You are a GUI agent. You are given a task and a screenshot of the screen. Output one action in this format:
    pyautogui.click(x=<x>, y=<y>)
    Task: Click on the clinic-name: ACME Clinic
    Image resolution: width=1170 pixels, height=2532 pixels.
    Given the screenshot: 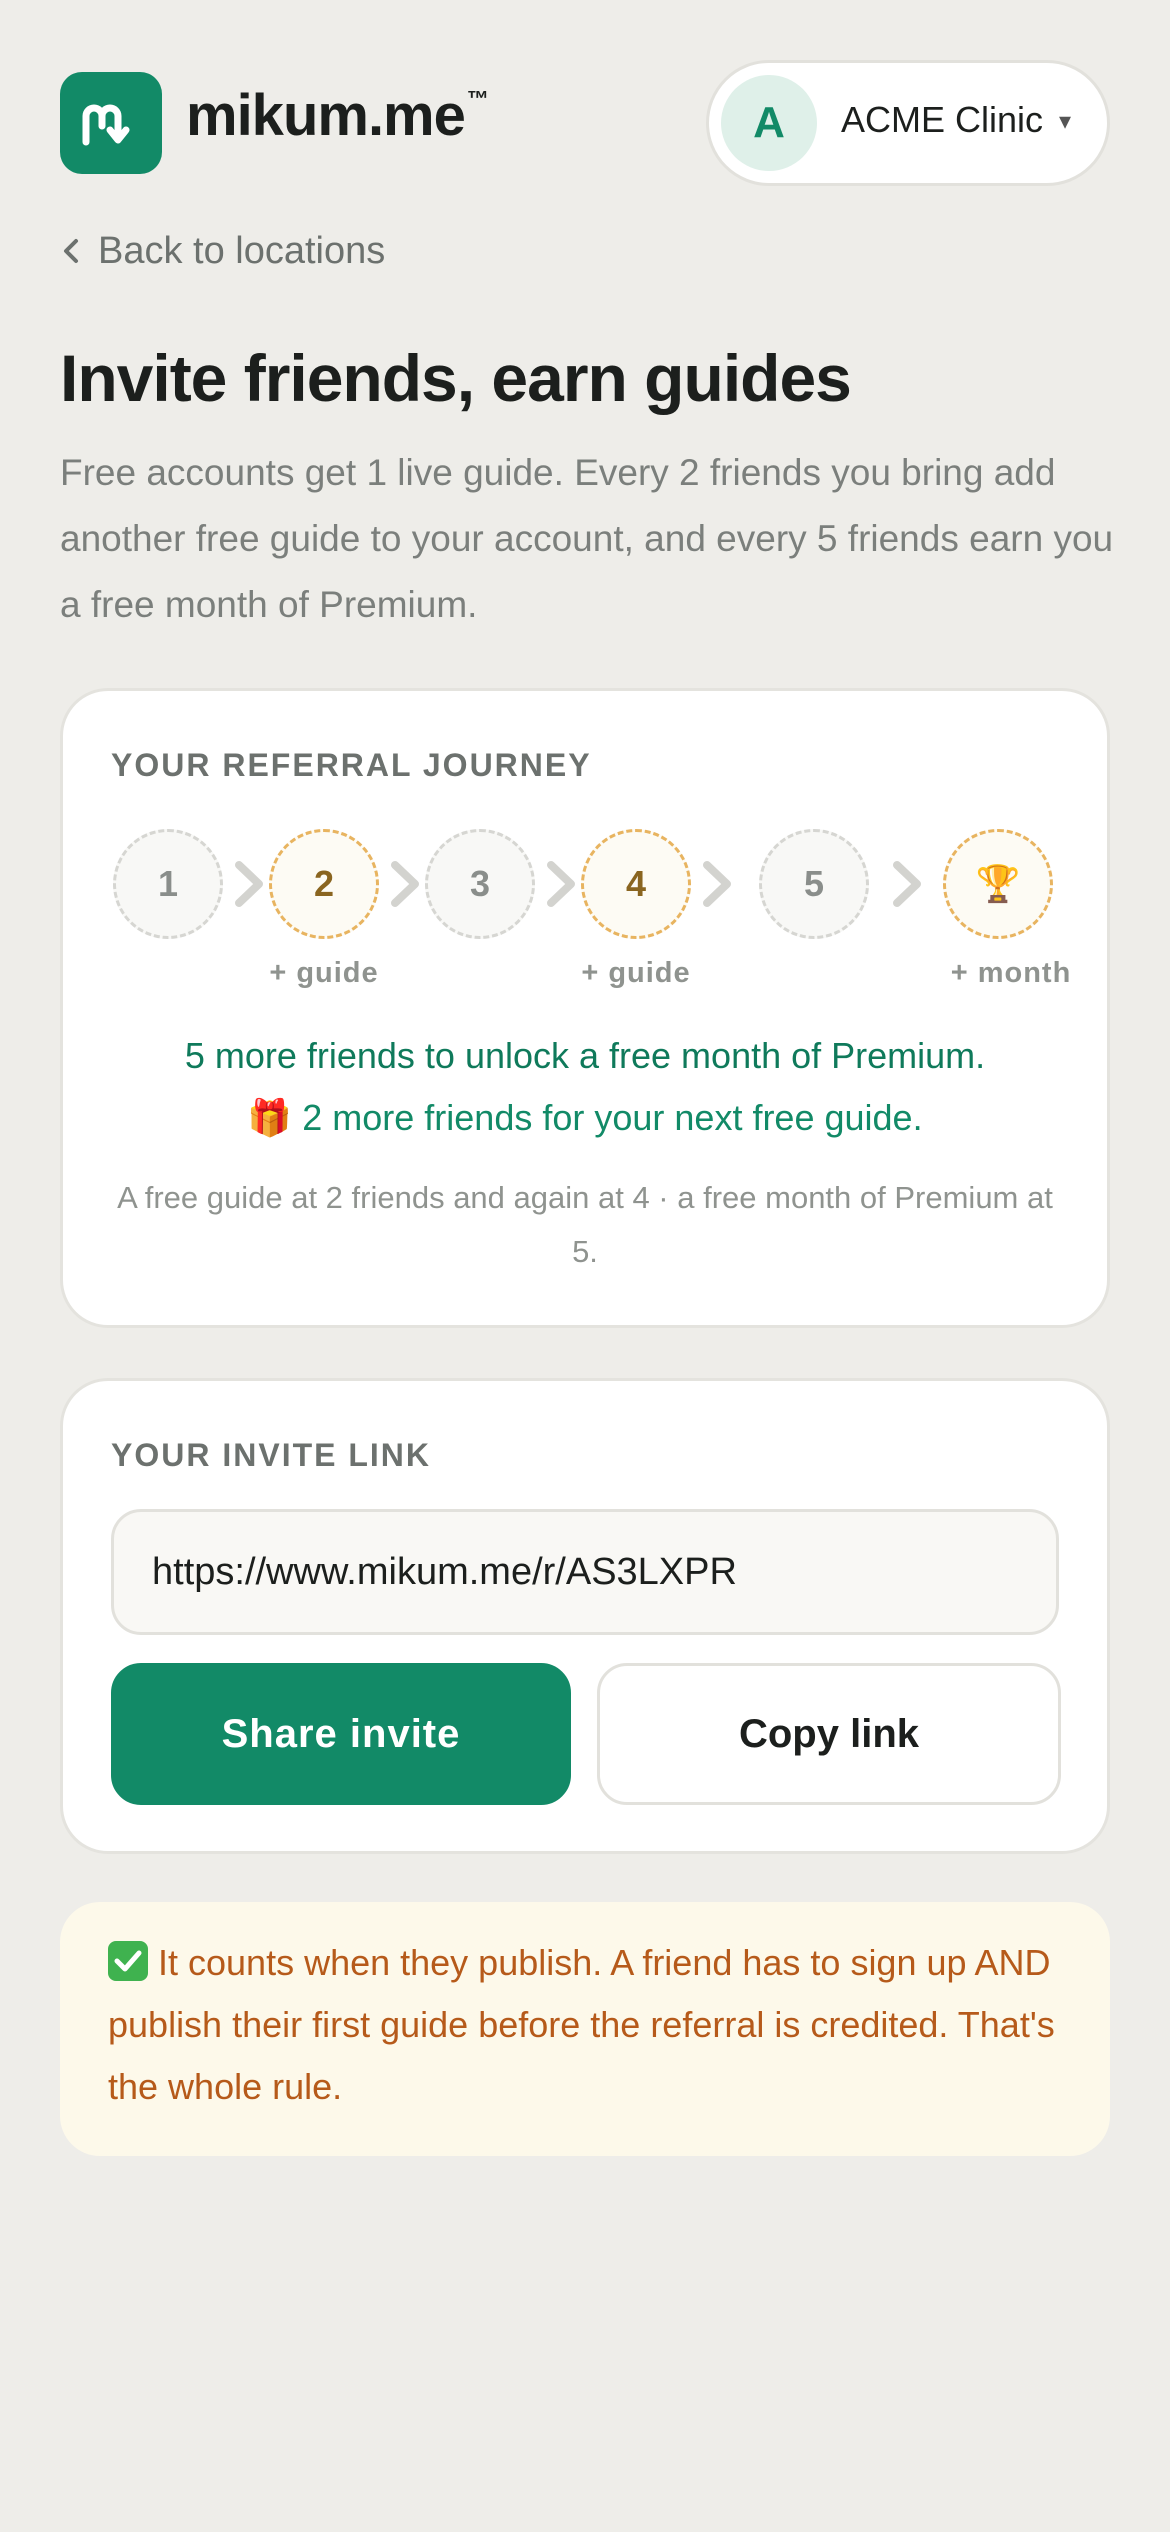 What is the action you would take?
    pyautogui.click(x=942, y=119)
    